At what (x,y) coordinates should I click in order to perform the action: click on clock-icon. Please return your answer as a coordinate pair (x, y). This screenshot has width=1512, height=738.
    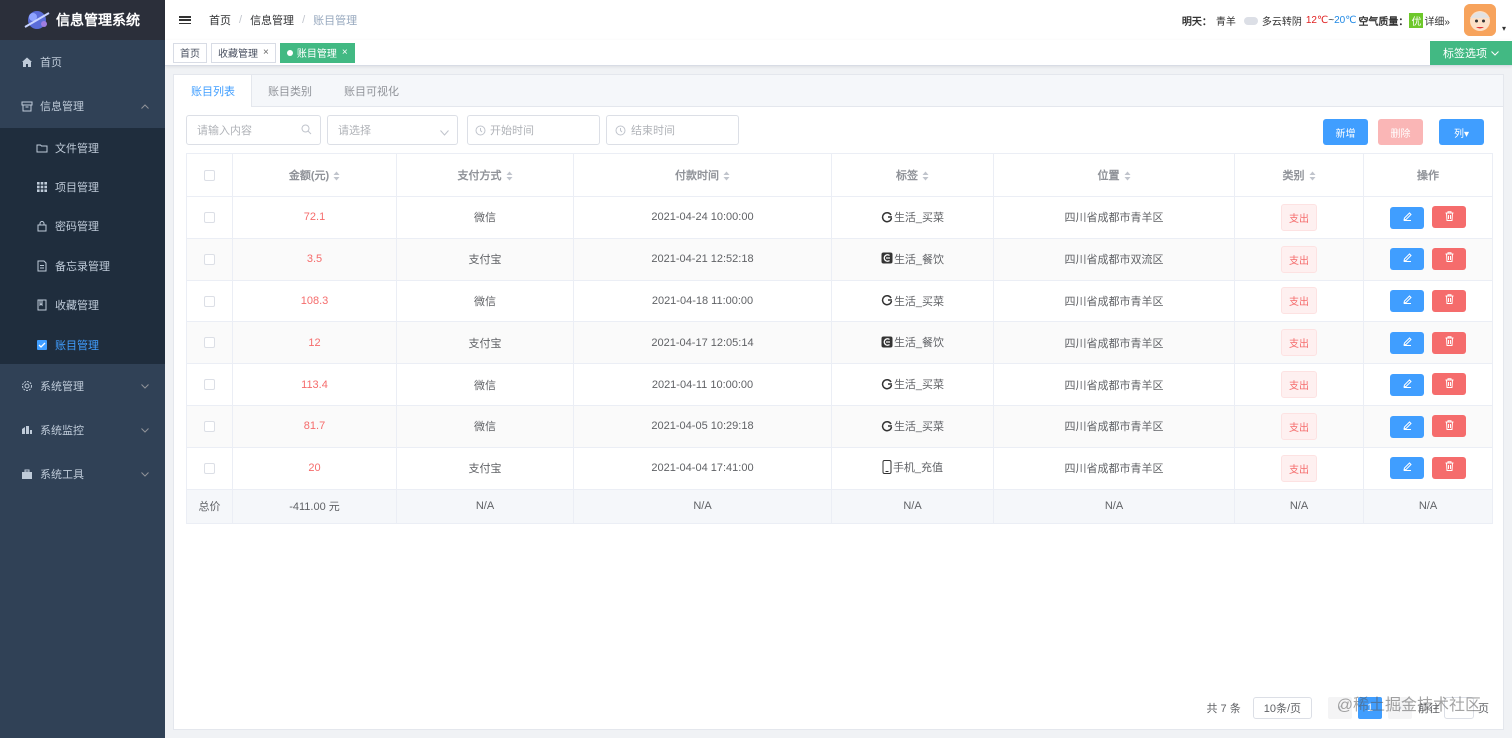
    Looking at the image, I should click on (620, 132).